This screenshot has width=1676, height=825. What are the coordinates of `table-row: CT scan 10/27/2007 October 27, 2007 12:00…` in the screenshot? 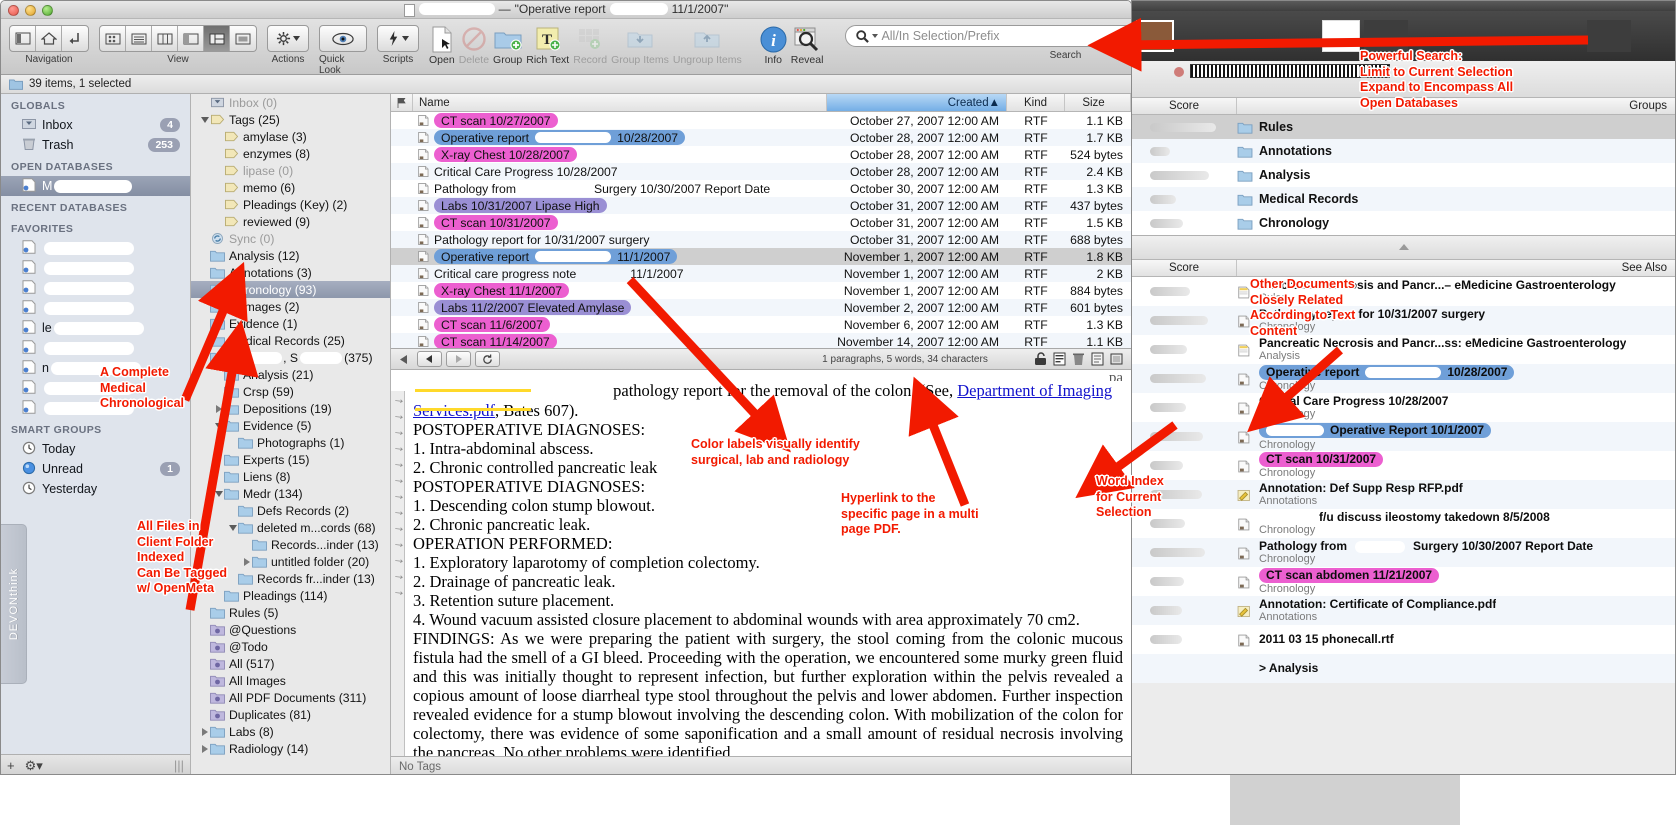 It's located at (761, 120).